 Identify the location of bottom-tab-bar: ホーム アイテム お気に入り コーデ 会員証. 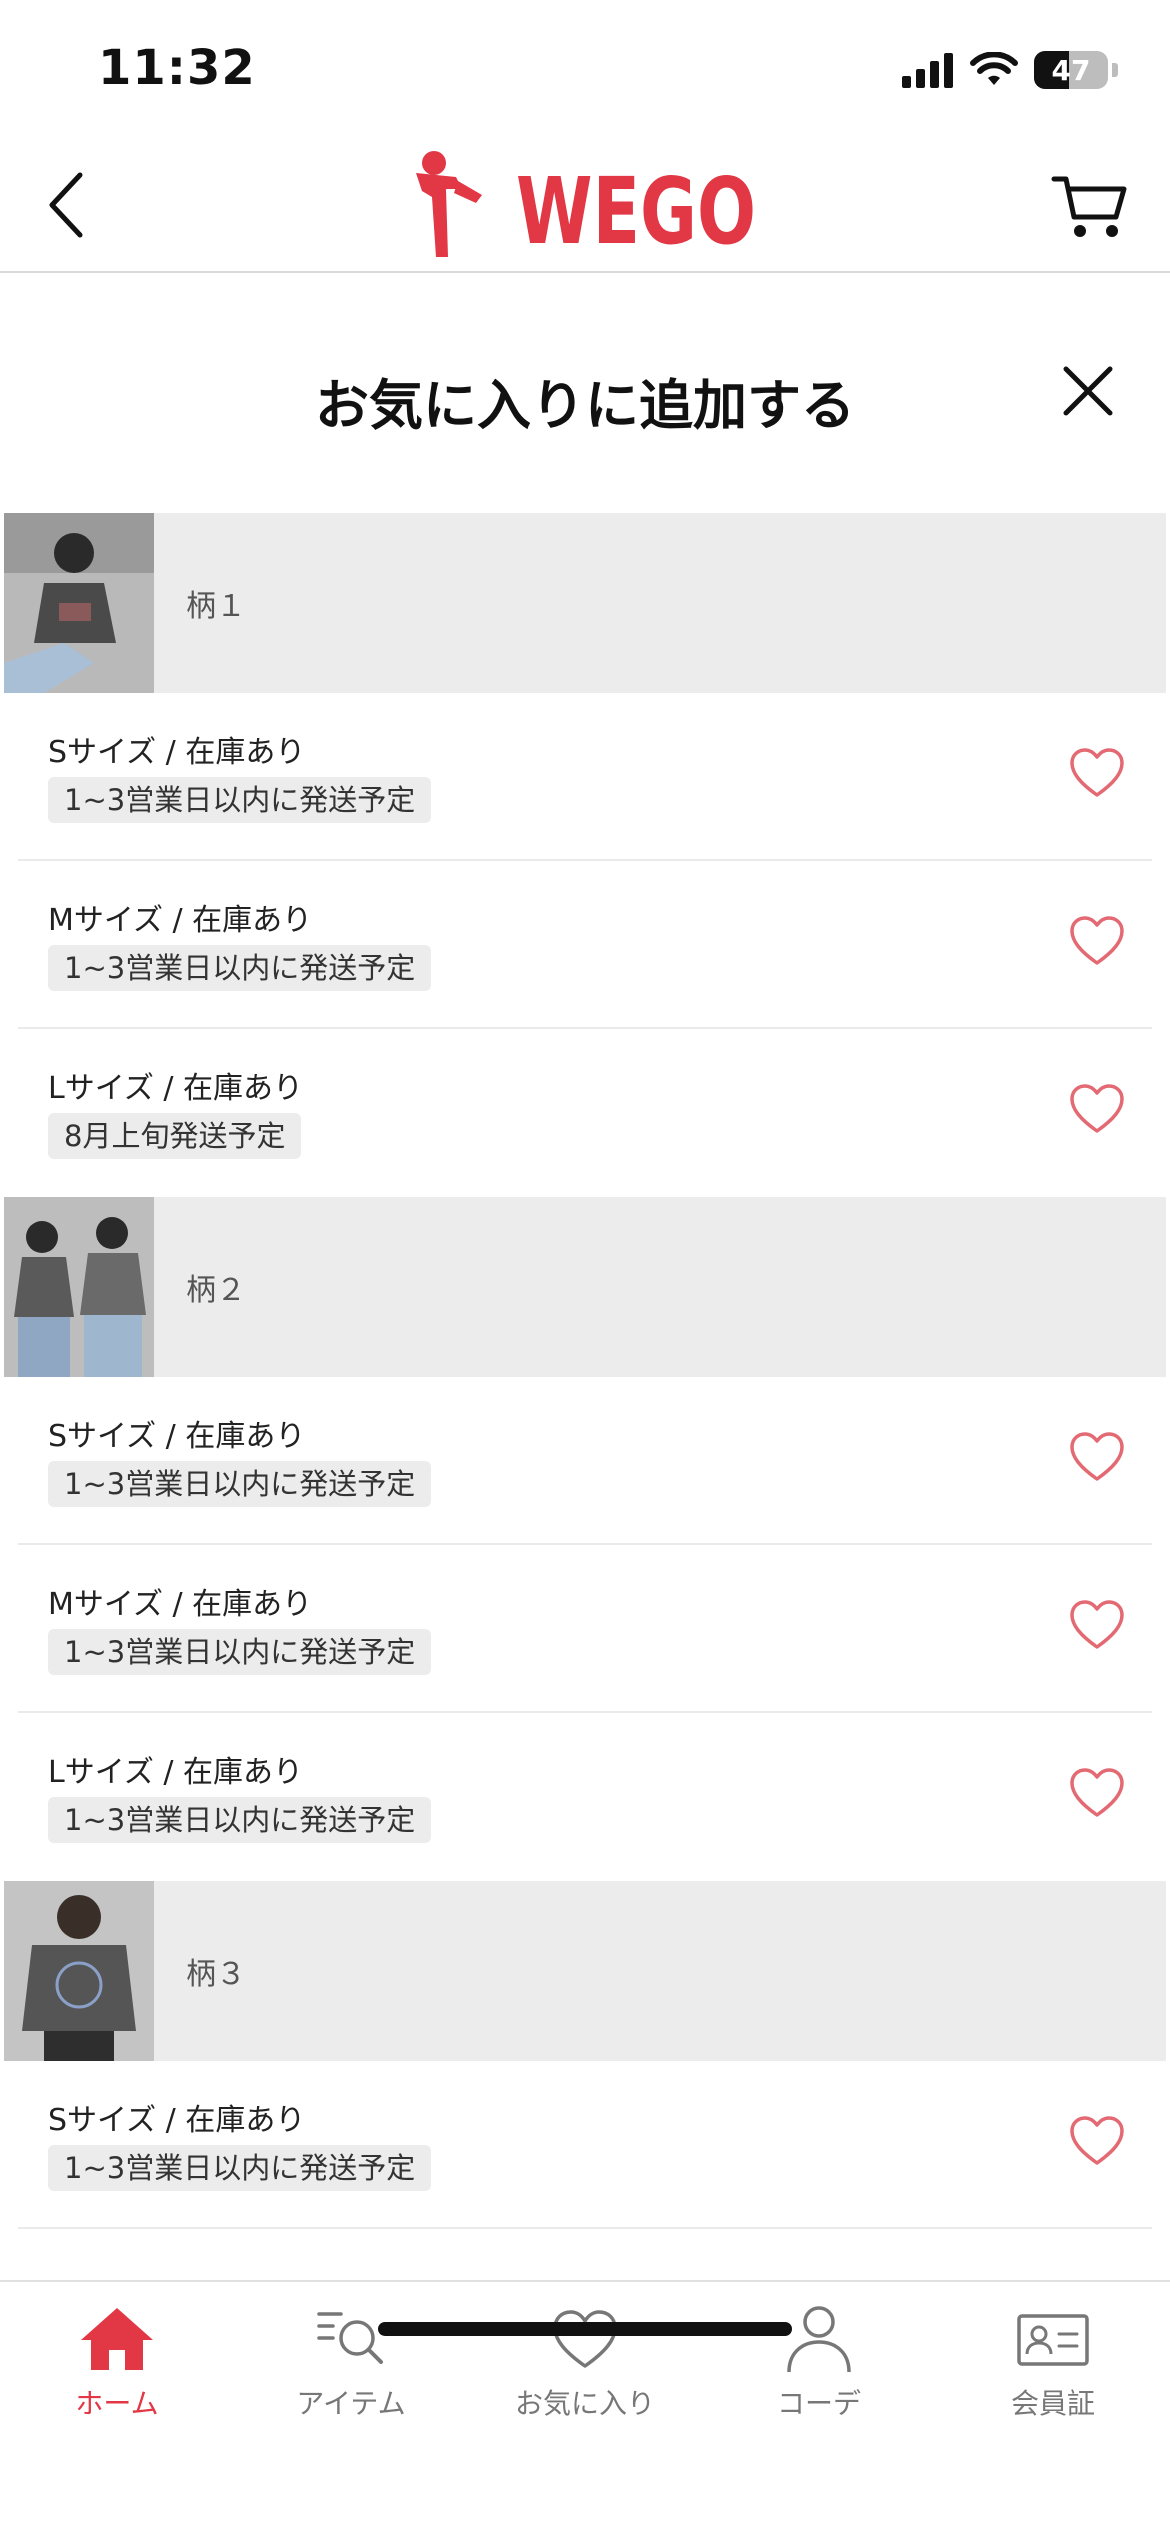
(585, 2406).